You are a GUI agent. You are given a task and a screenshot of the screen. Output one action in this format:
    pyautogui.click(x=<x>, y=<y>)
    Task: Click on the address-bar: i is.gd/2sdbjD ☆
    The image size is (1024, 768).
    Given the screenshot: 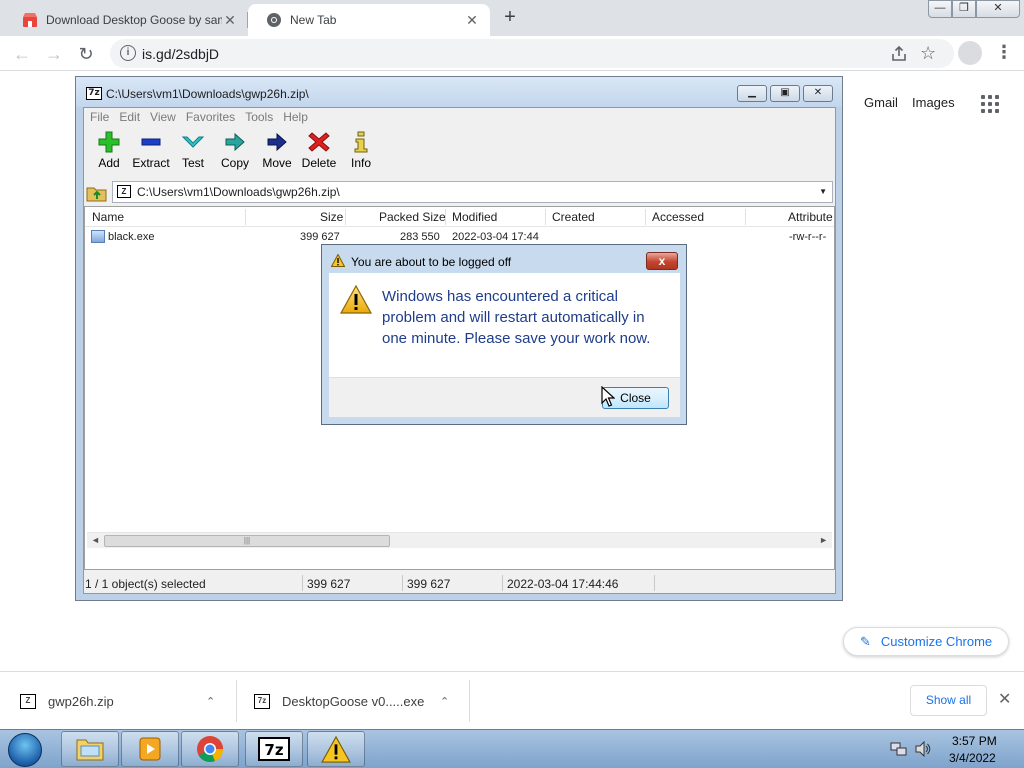 What is the action you would take?
    pyautogui.click(x=532, y=53)
    